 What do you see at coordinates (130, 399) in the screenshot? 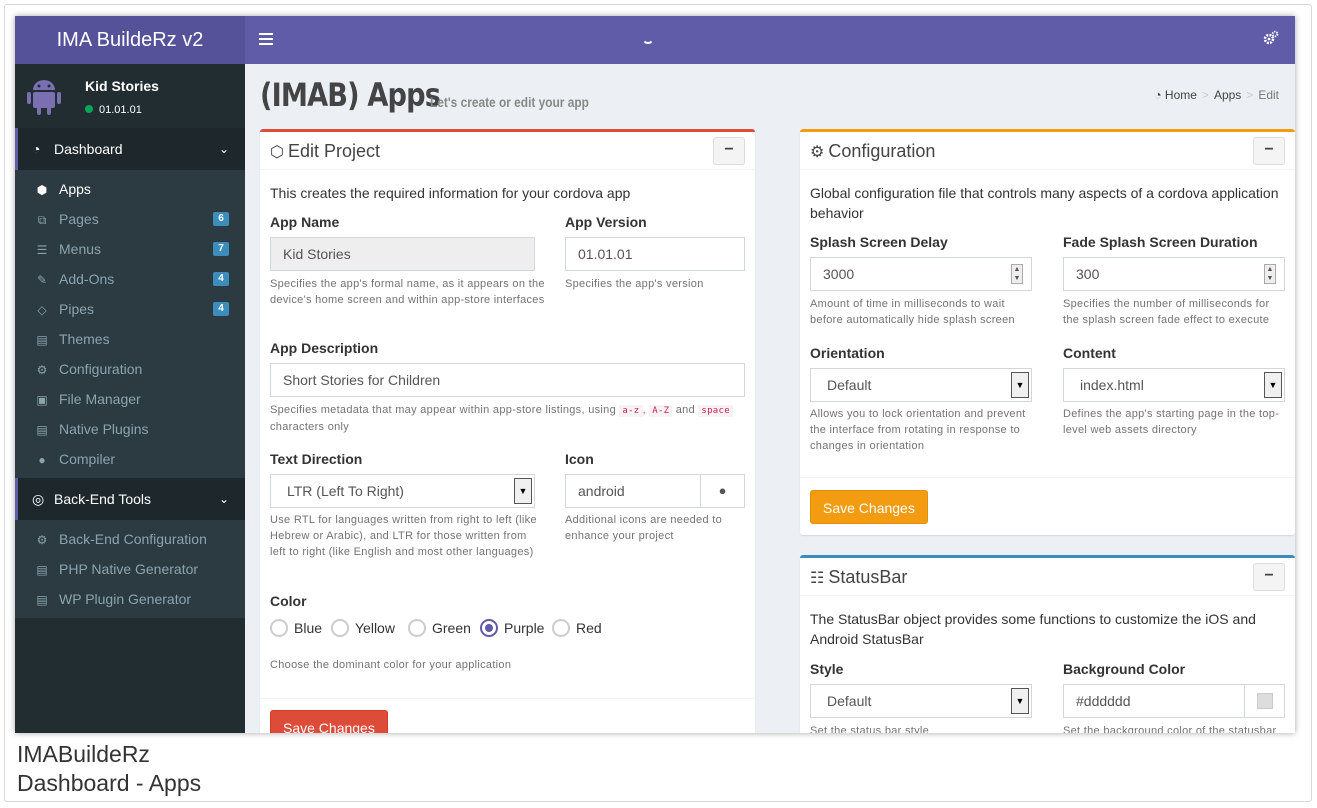
I see `sidebar-item-file-manager: ▣ File Manager` at bounding box center [130, 399].